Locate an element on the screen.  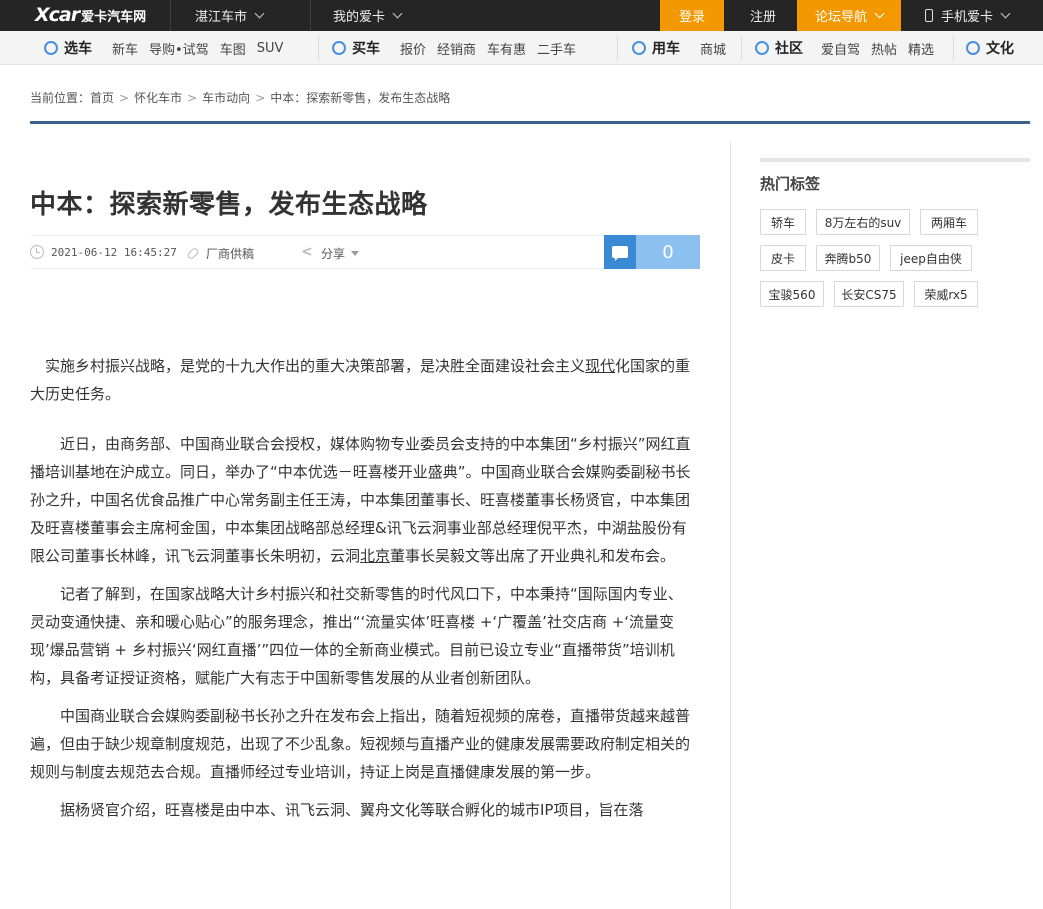
nav-category-culture: 文化 is located at coordinates (990, 48).